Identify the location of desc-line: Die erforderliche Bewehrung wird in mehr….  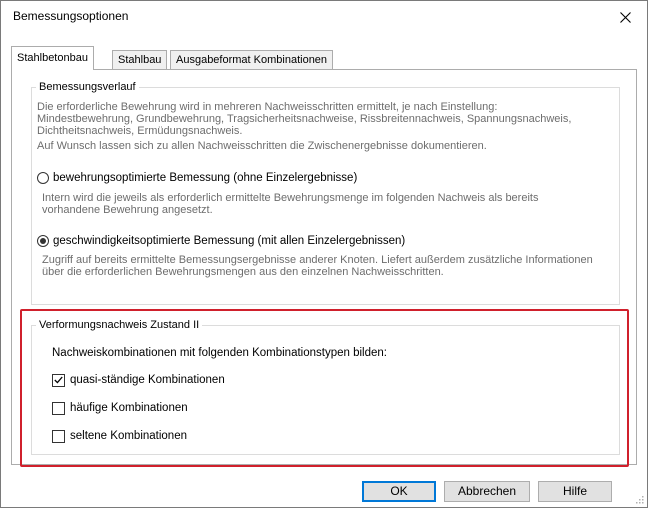
(267, 107).